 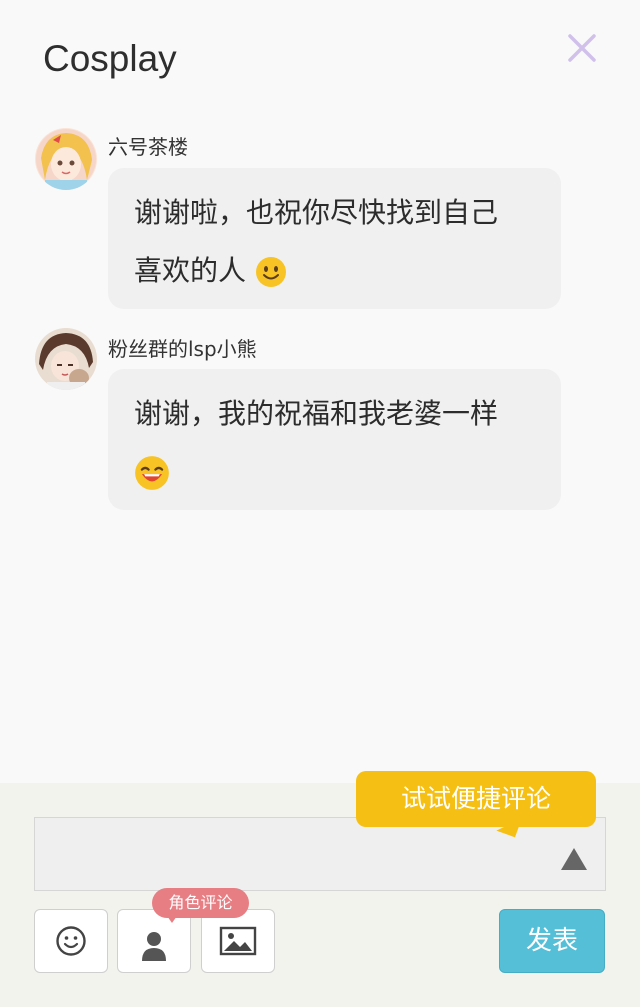 I want to click on badge-tail, so click(x=172, y=918).